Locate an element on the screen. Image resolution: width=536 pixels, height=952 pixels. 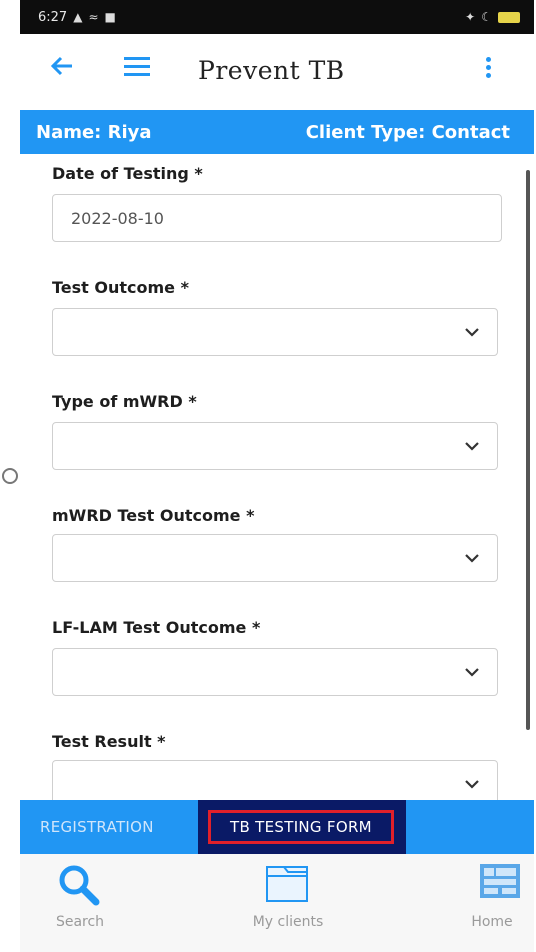
test-outcome-select is located at coordinates (275, 332).